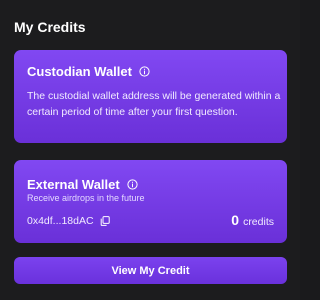 Image resolution: width=320 pixels, height=300 pixels. Describe the element at coordinates (60, 221) in the screenshot. I see `wallet-address: 0x4df...18dAC` at that location.